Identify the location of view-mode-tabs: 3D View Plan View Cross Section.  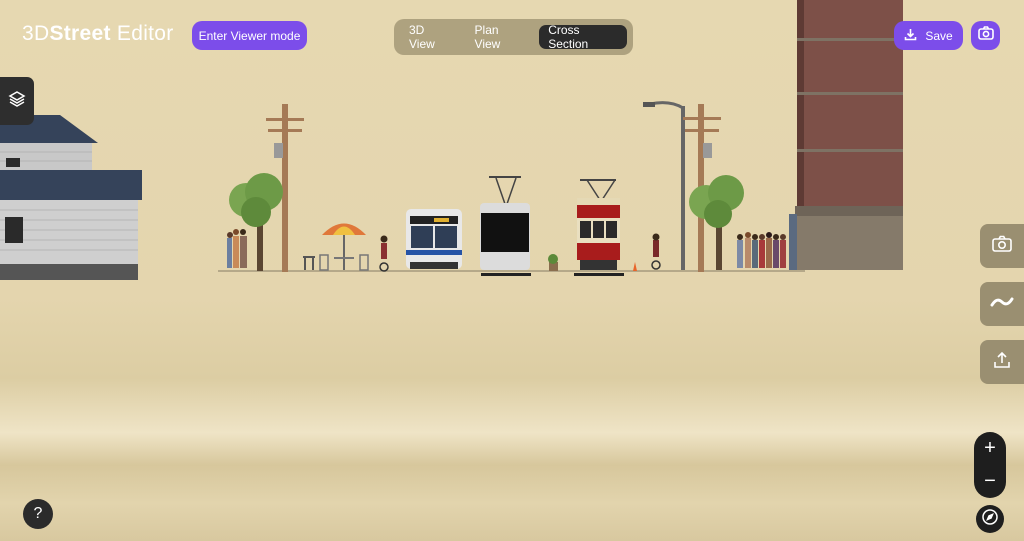
(513, 37).